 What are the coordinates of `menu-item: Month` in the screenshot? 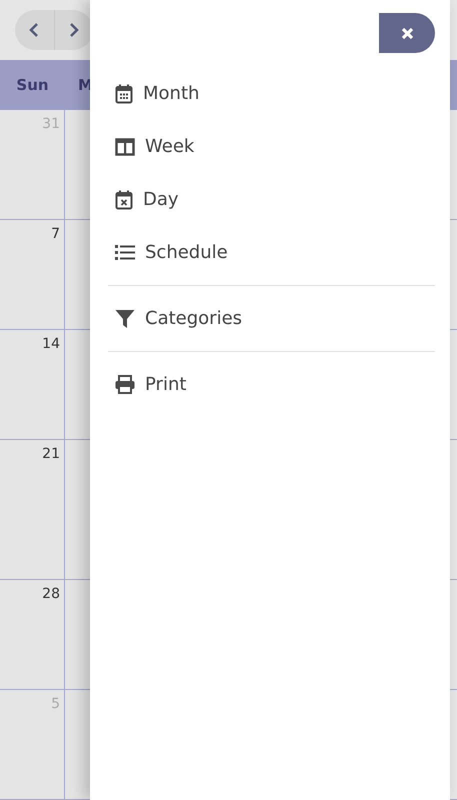 It's located at (154, 93).